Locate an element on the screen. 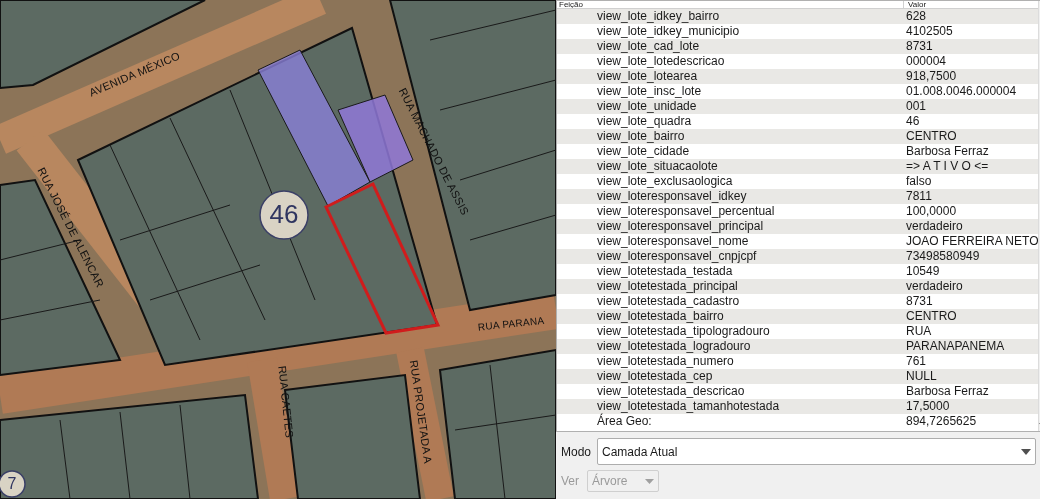 This screenshot has height=499, width=1040. field-name: view_loteresponsavel_idkey is located at coordinates (672, 196).